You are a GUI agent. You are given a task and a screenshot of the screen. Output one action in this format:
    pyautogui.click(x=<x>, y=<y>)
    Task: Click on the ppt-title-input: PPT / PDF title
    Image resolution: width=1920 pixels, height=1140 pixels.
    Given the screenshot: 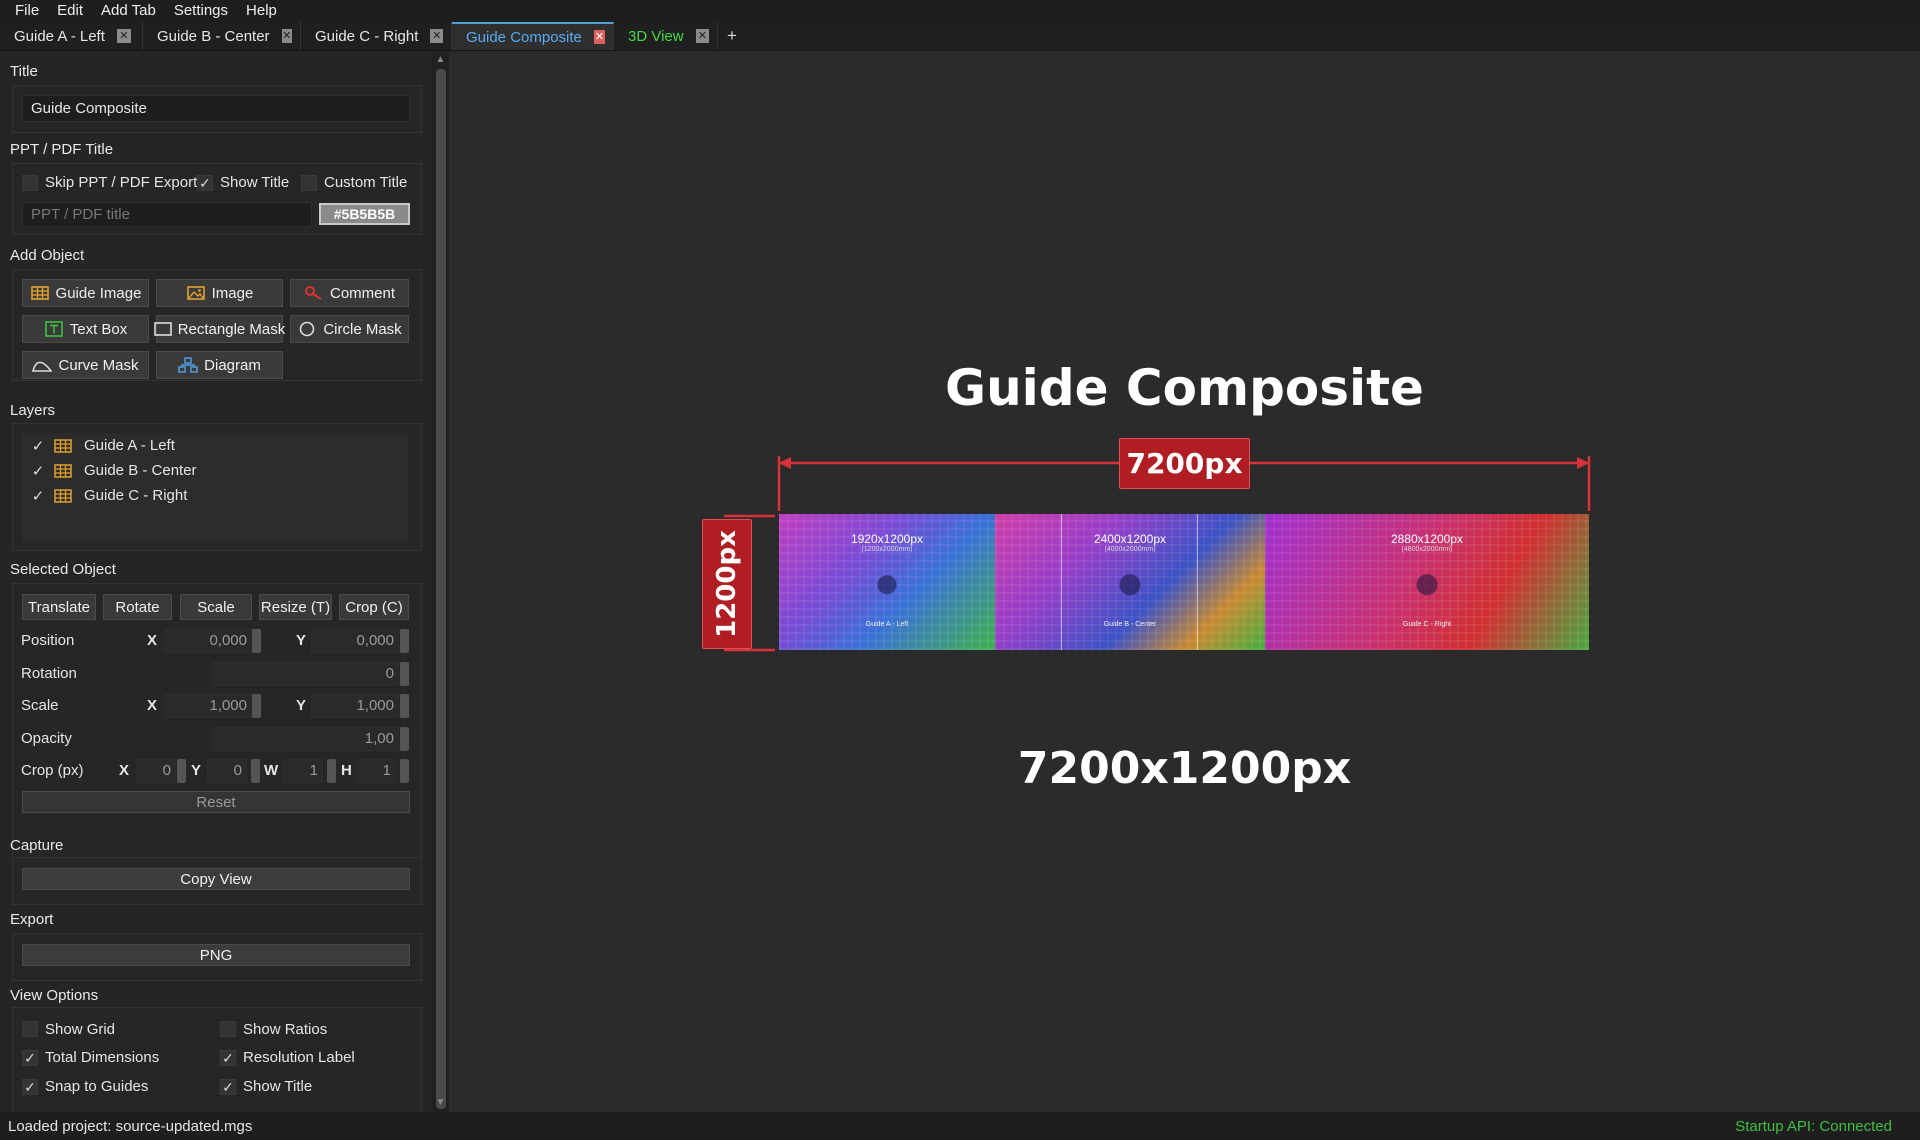 What is the action you would take?
    pyautogui.click(x=167, y=214)
    